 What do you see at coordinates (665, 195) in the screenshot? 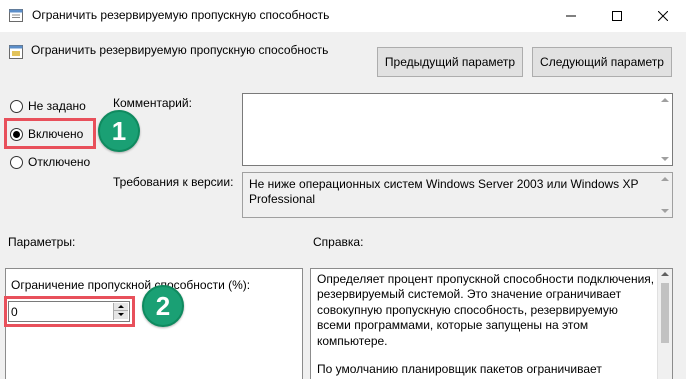
I see `version-scrollbar` at bounding box center [665, 195].